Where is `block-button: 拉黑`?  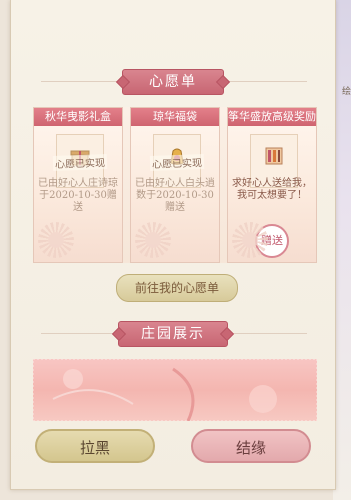
block-button: 拉黑 is located at coordinates (95, 446).